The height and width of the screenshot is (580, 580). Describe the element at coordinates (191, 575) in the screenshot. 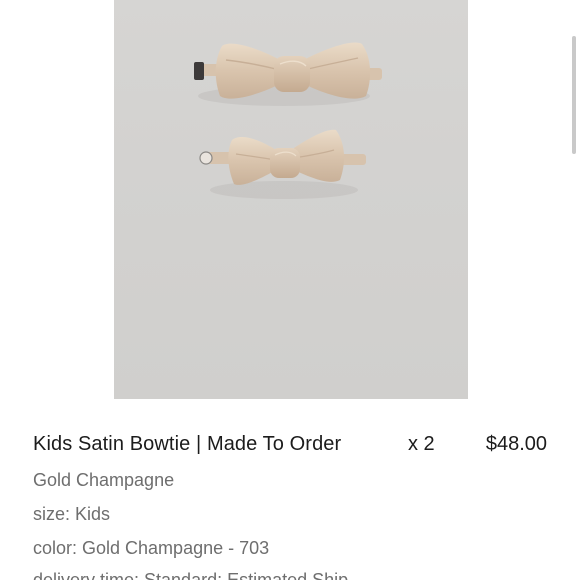

I see `delivery-label: delivery time: Standard: Estimated Ship` at that location.